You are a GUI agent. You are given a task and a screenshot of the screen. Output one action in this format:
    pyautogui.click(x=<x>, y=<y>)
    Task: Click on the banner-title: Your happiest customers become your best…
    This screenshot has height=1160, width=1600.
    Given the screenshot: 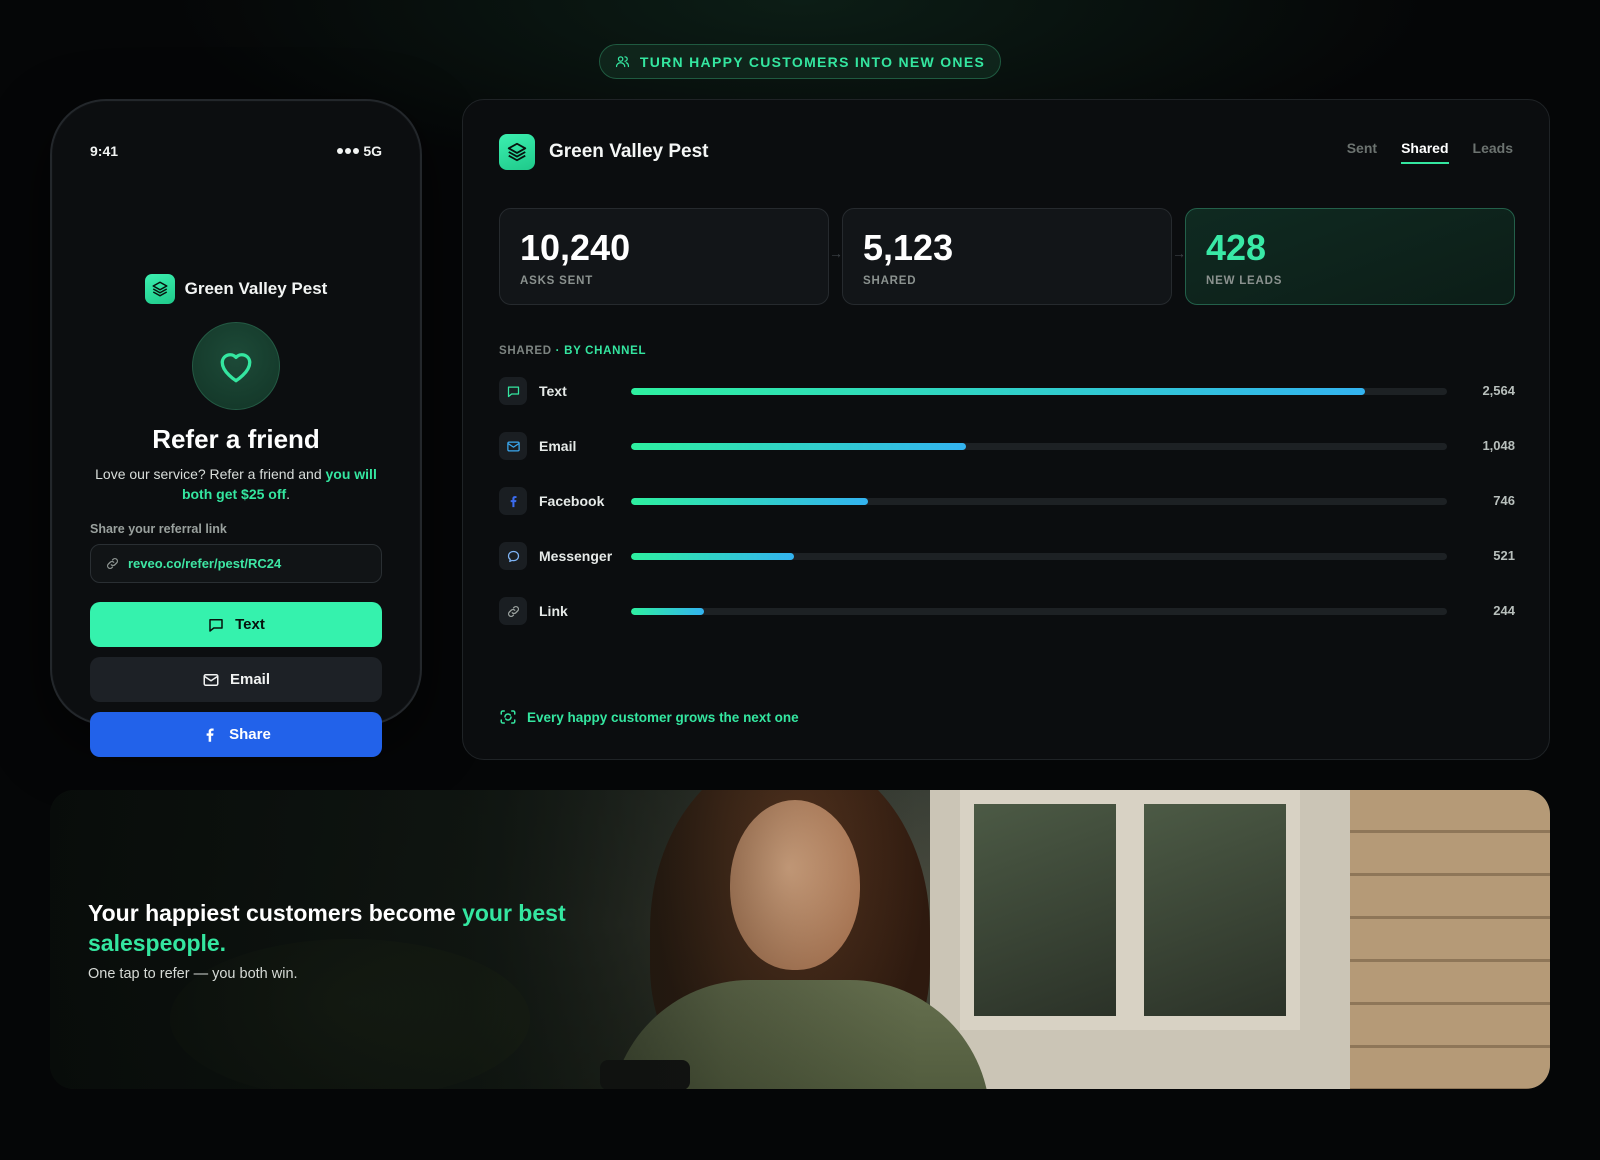 What is the action you would take?
    pyautogui.click(x=348, y=928)
    